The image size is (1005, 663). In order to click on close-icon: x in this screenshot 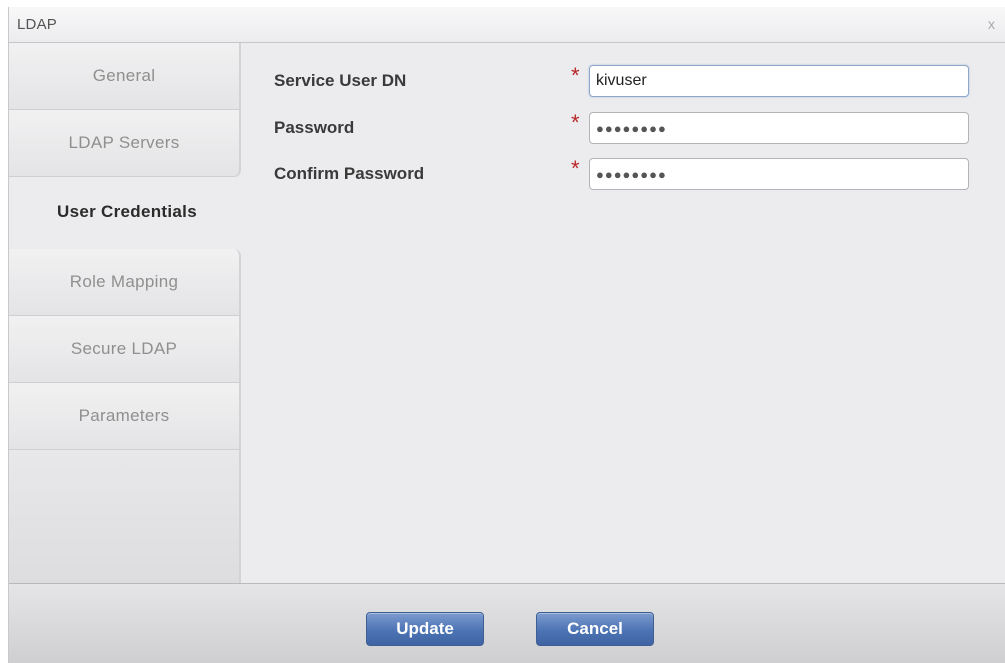, I will do `click(991, 24)`.